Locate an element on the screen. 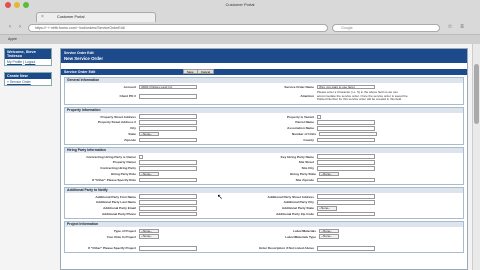  search-field: Google is located at coordinates (386, 28).